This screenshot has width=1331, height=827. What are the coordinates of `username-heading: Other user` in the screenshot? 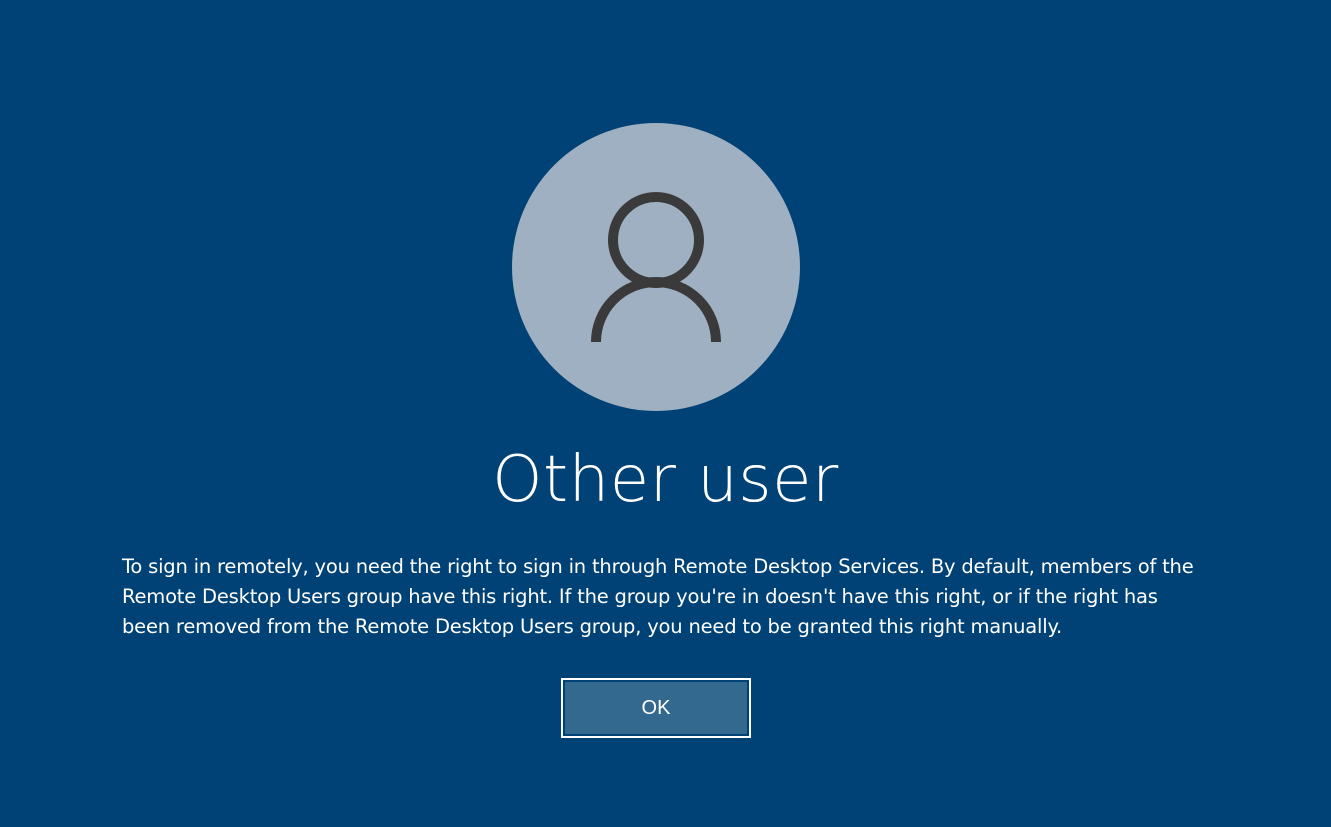 It's located at (665, 480).